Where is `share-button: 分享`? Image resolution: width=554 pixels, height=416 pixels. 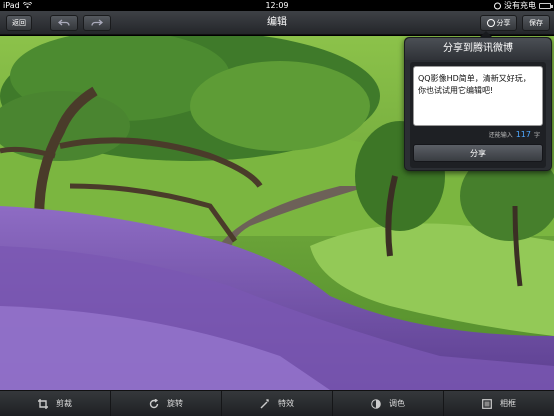 share-button: 分享 is located at coordinates (498, 23).